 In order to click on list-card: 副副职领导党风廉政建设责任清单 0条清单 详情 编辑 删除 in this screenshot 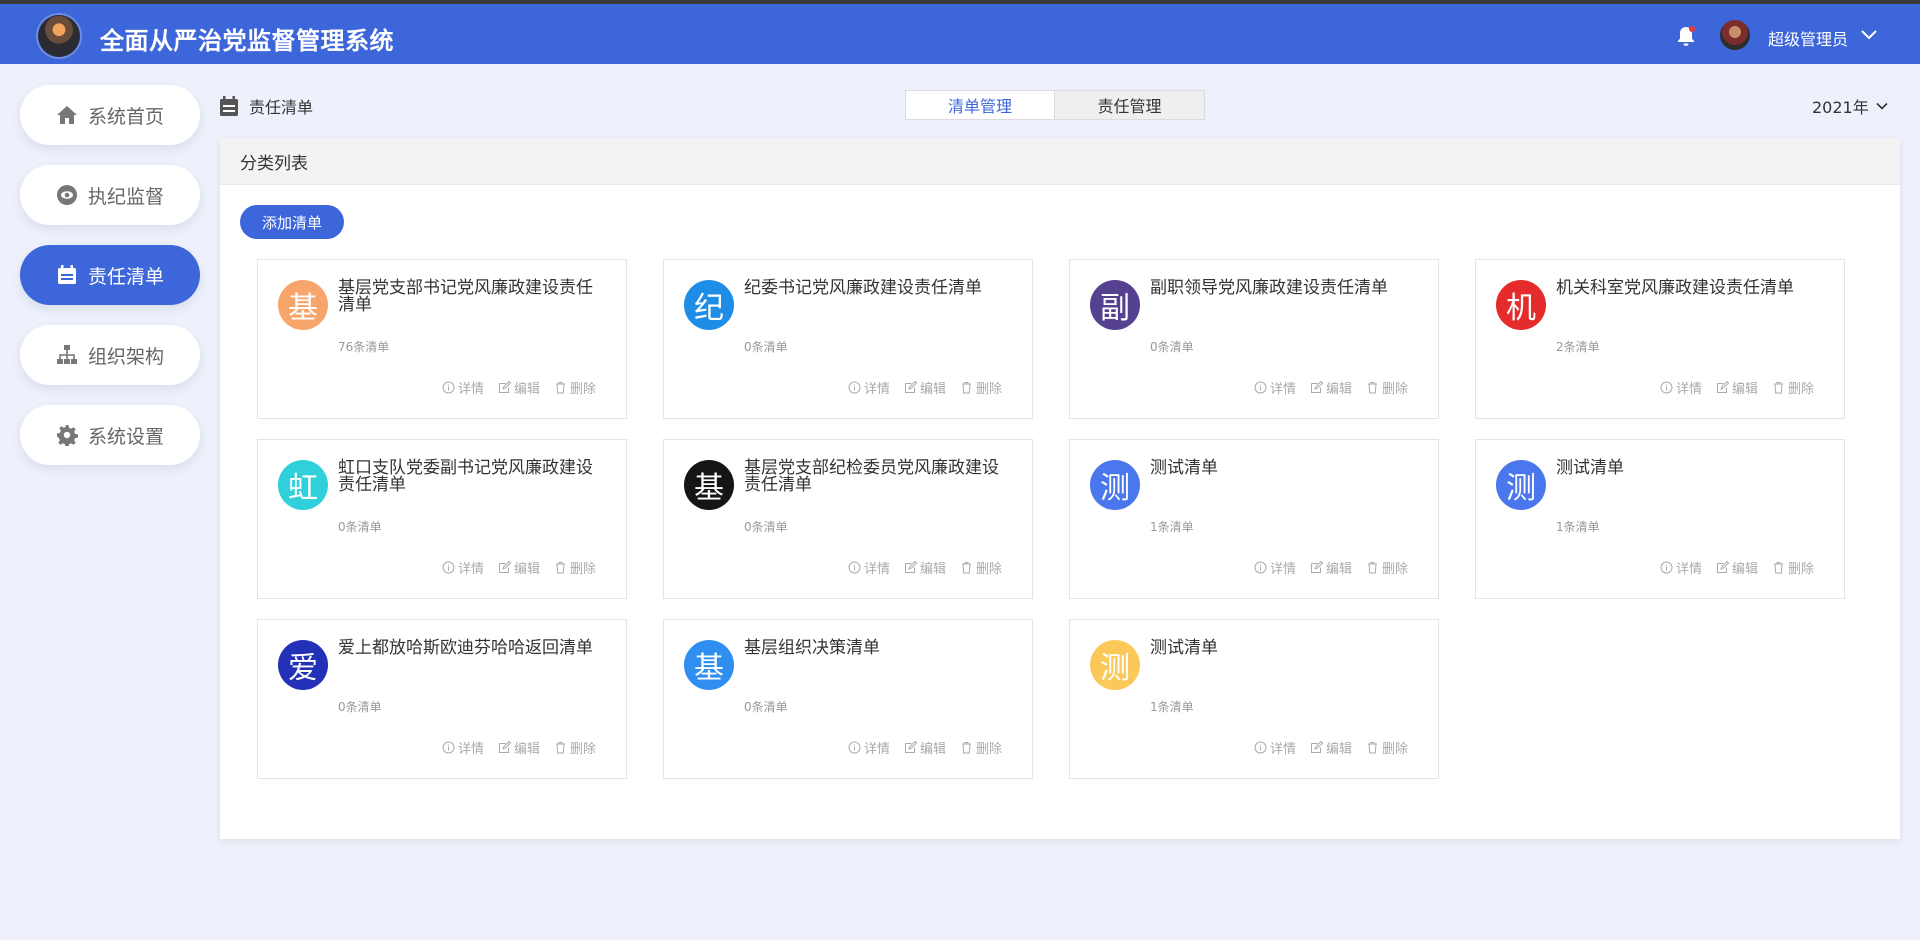, I will do `click(1254, 339)`.